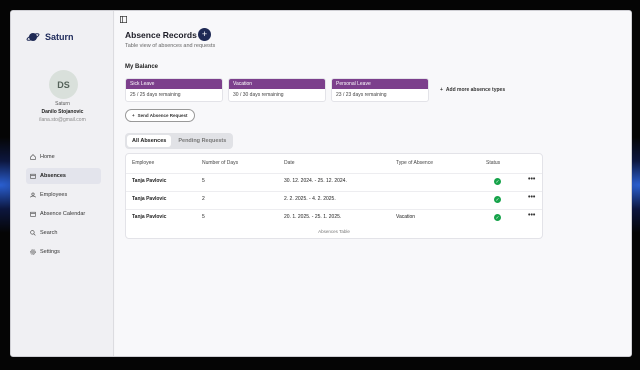  Describe the element at coordinates (33, 195) in the screenshot. I see `users-icon` at that location.